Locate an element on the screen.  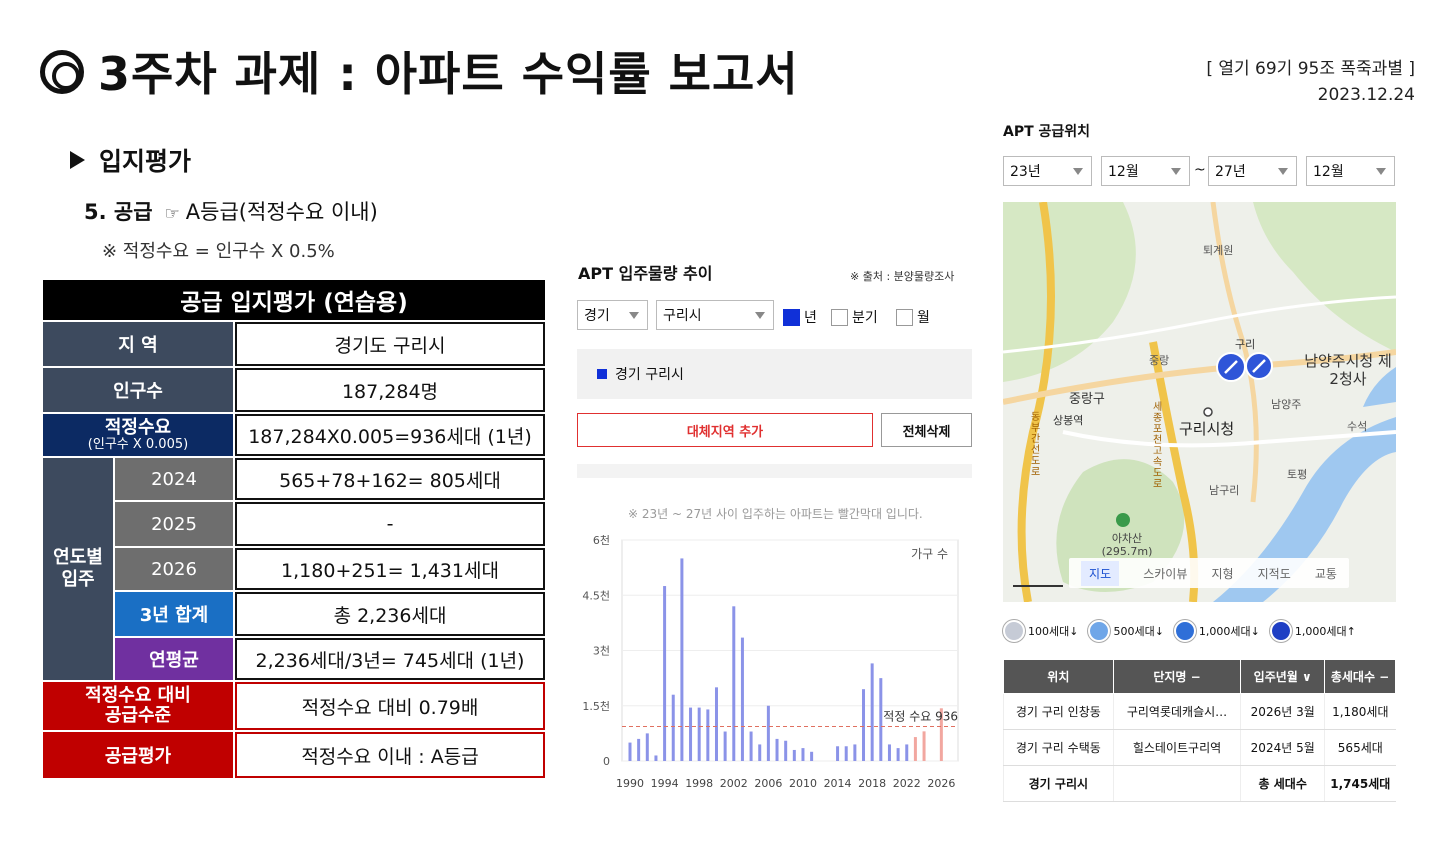
city-select-value: 구리시 is located at coordinates (682, 316).